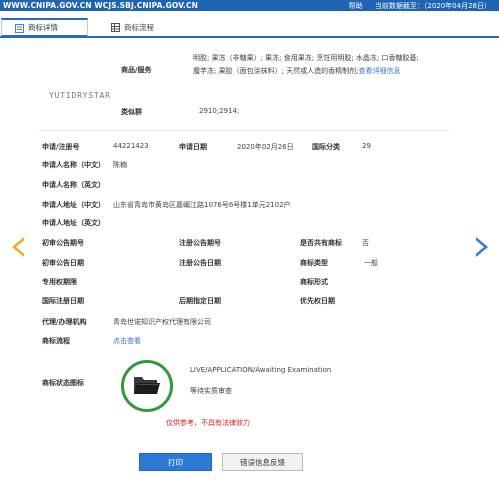 Image resolution: width=499 pixels, height=486 pixels. I want to click on reg-pub-date-label: 注册公告日期, so click(200, 263).